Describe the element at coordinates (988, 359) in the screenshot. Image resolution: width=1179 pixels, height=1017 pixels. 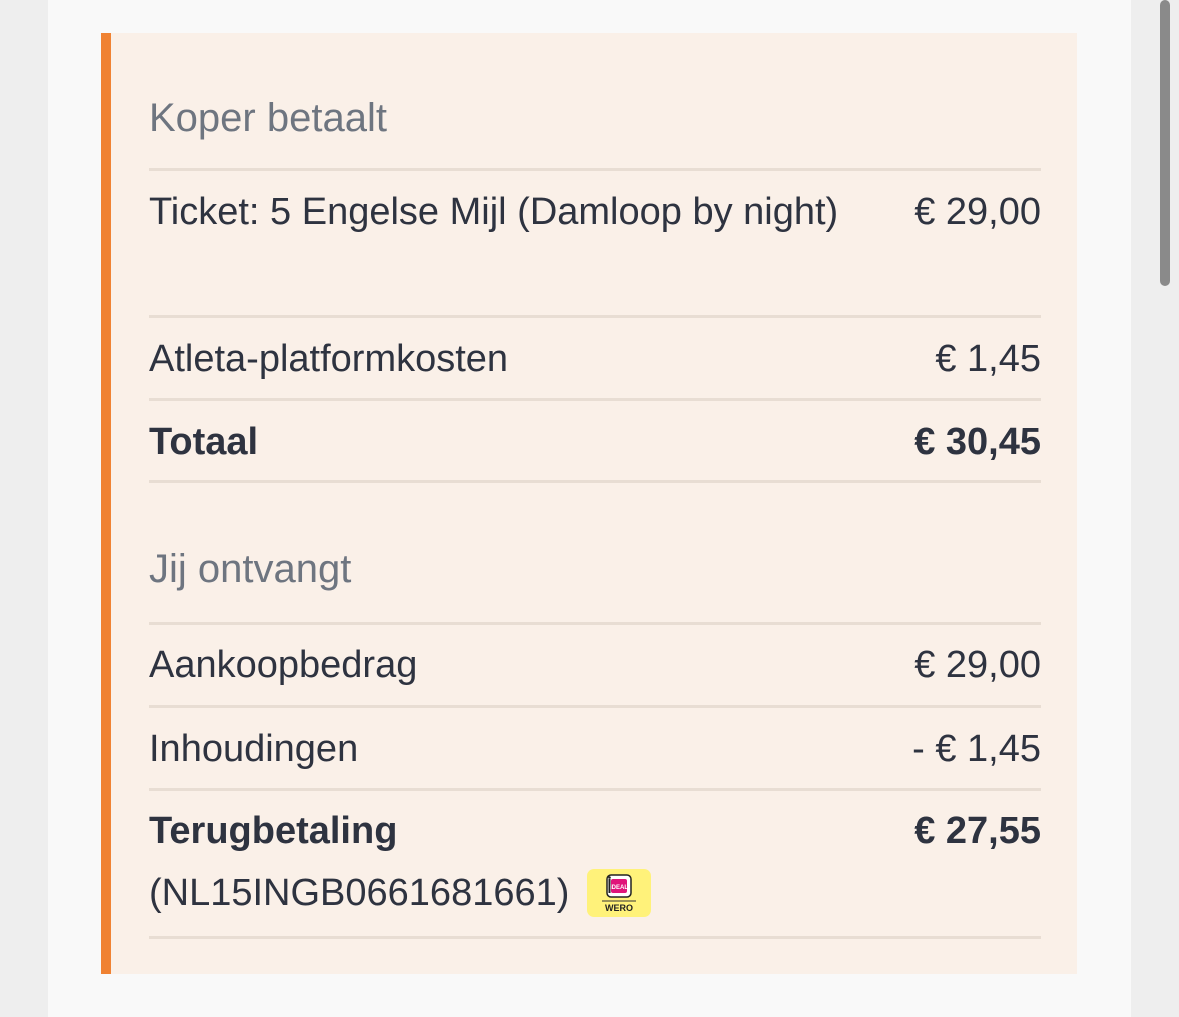
I see `buyer-row-amount: € 1,45` at that location.